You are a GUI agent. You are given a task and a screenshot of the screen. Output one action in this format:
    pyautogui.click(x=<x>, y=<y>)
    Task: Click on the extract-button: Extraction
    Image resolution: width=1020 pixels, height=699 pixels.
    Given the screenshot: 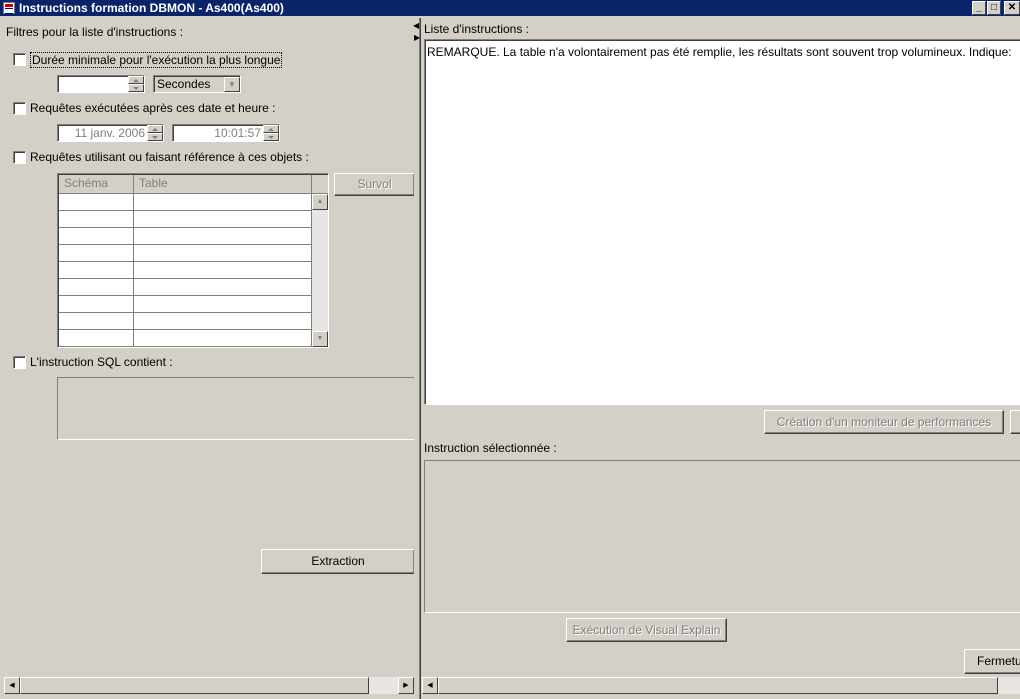 What is the action you would take?
    pyautogui.click(x=337, y=561)
    